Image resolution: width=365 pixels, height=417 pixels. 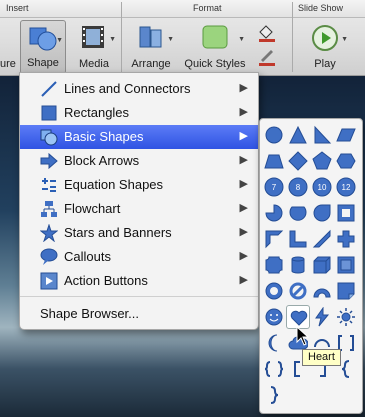 I want to click on shape-decagon: 10, so click(x=322, y=187).